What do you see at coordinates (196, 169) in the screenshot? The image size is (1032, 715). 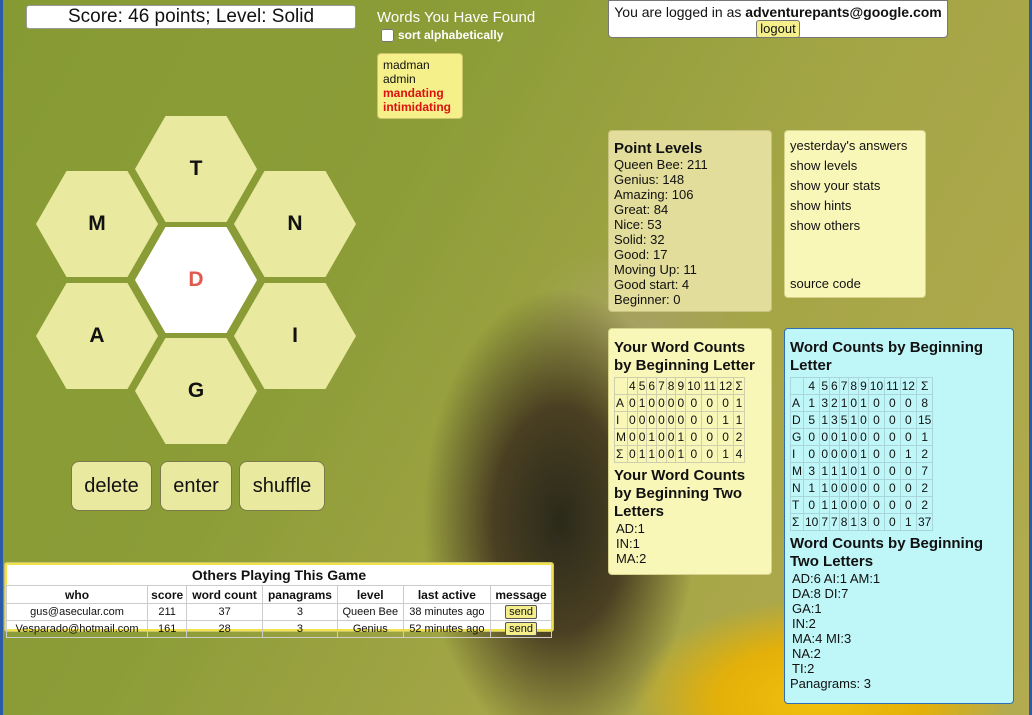 I see `hex-letter-top: T` at bounding box center [196, 169].